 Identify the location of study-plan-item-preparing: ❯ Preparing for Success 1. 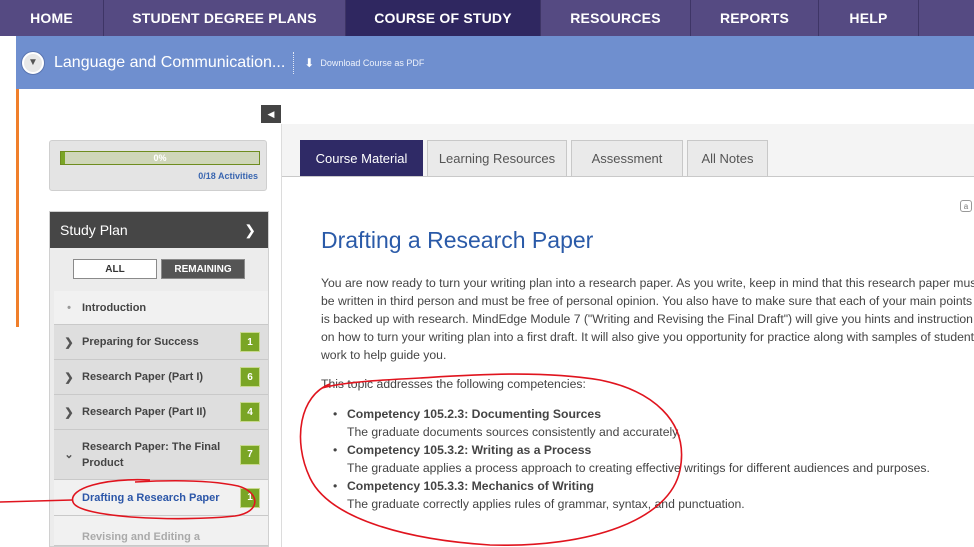
(161, 342).